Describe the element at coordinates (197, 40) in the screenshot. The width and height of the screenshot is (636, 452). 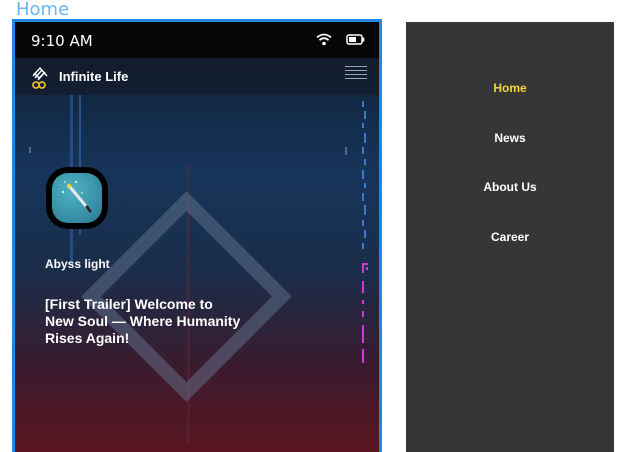
I see `status-bar: 9:10 AM` at that location.